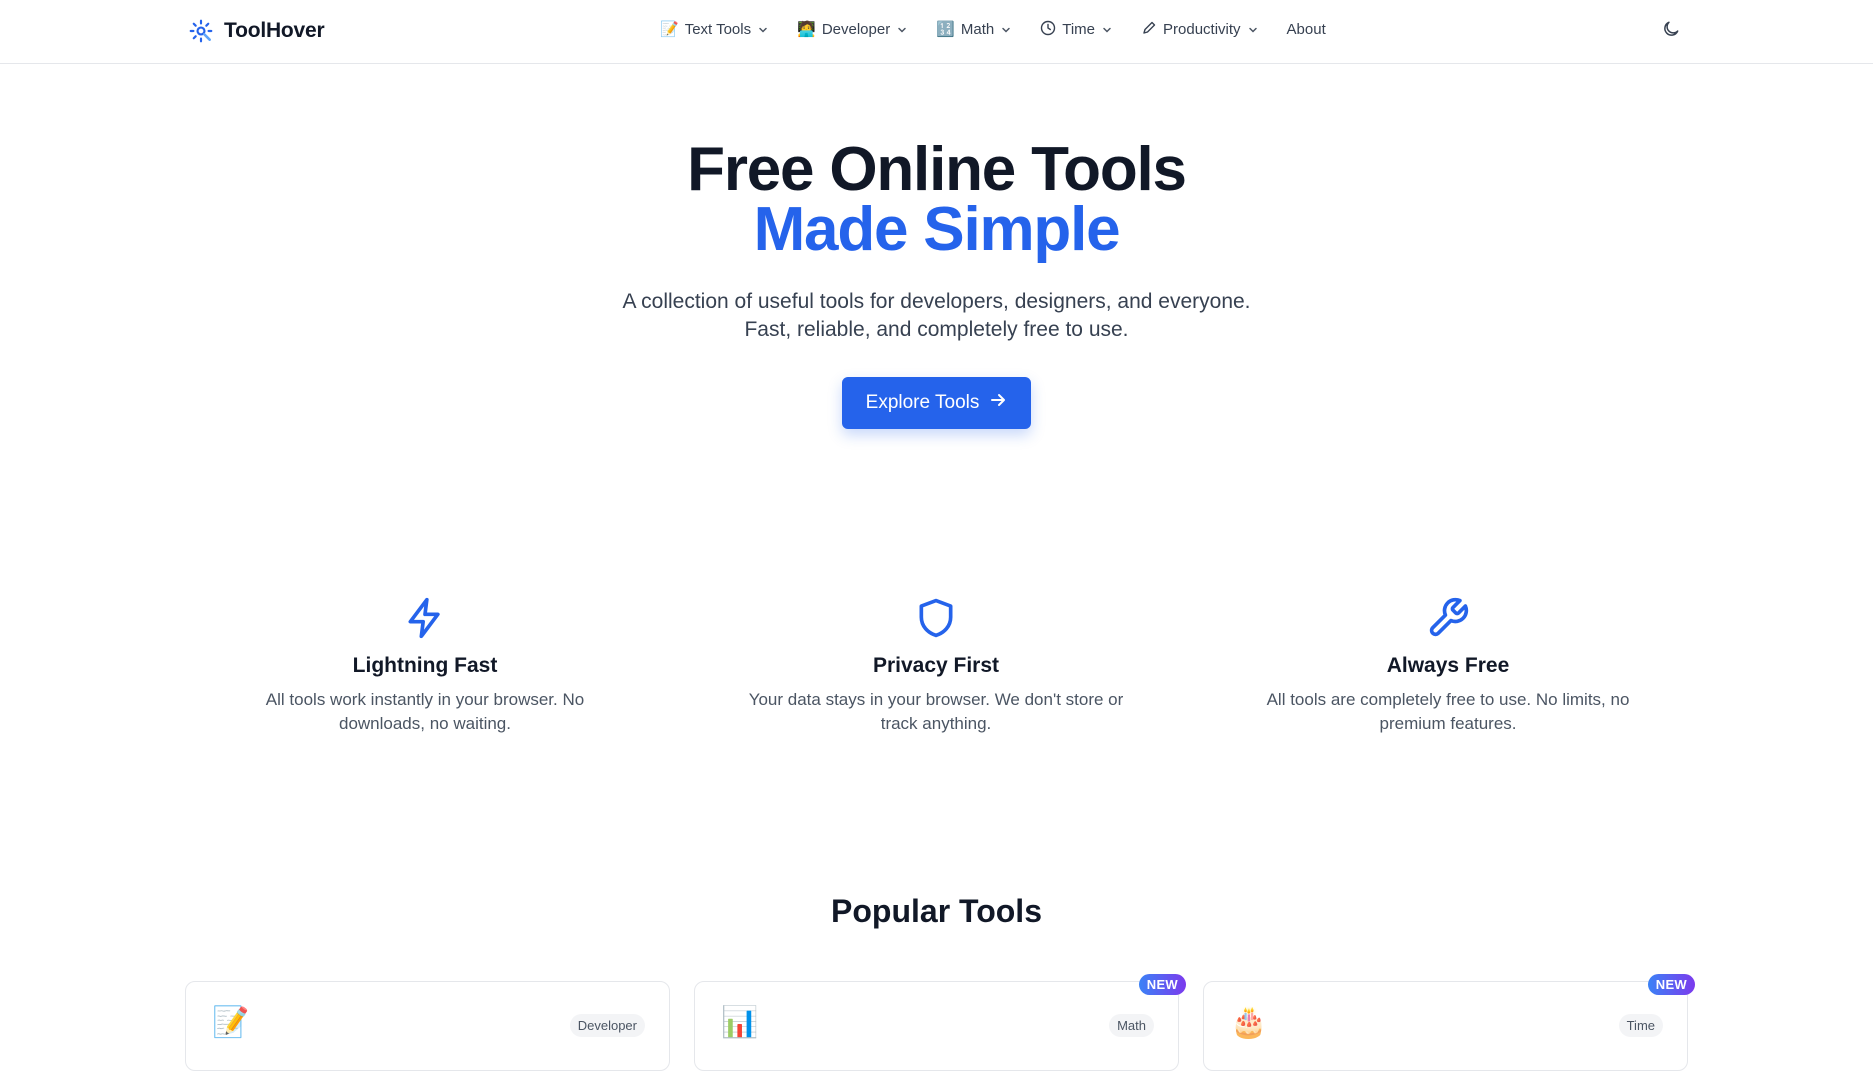  Describe the element at coordinates (1048, 29) in the screenshot. I see `clock-icon` at that location.